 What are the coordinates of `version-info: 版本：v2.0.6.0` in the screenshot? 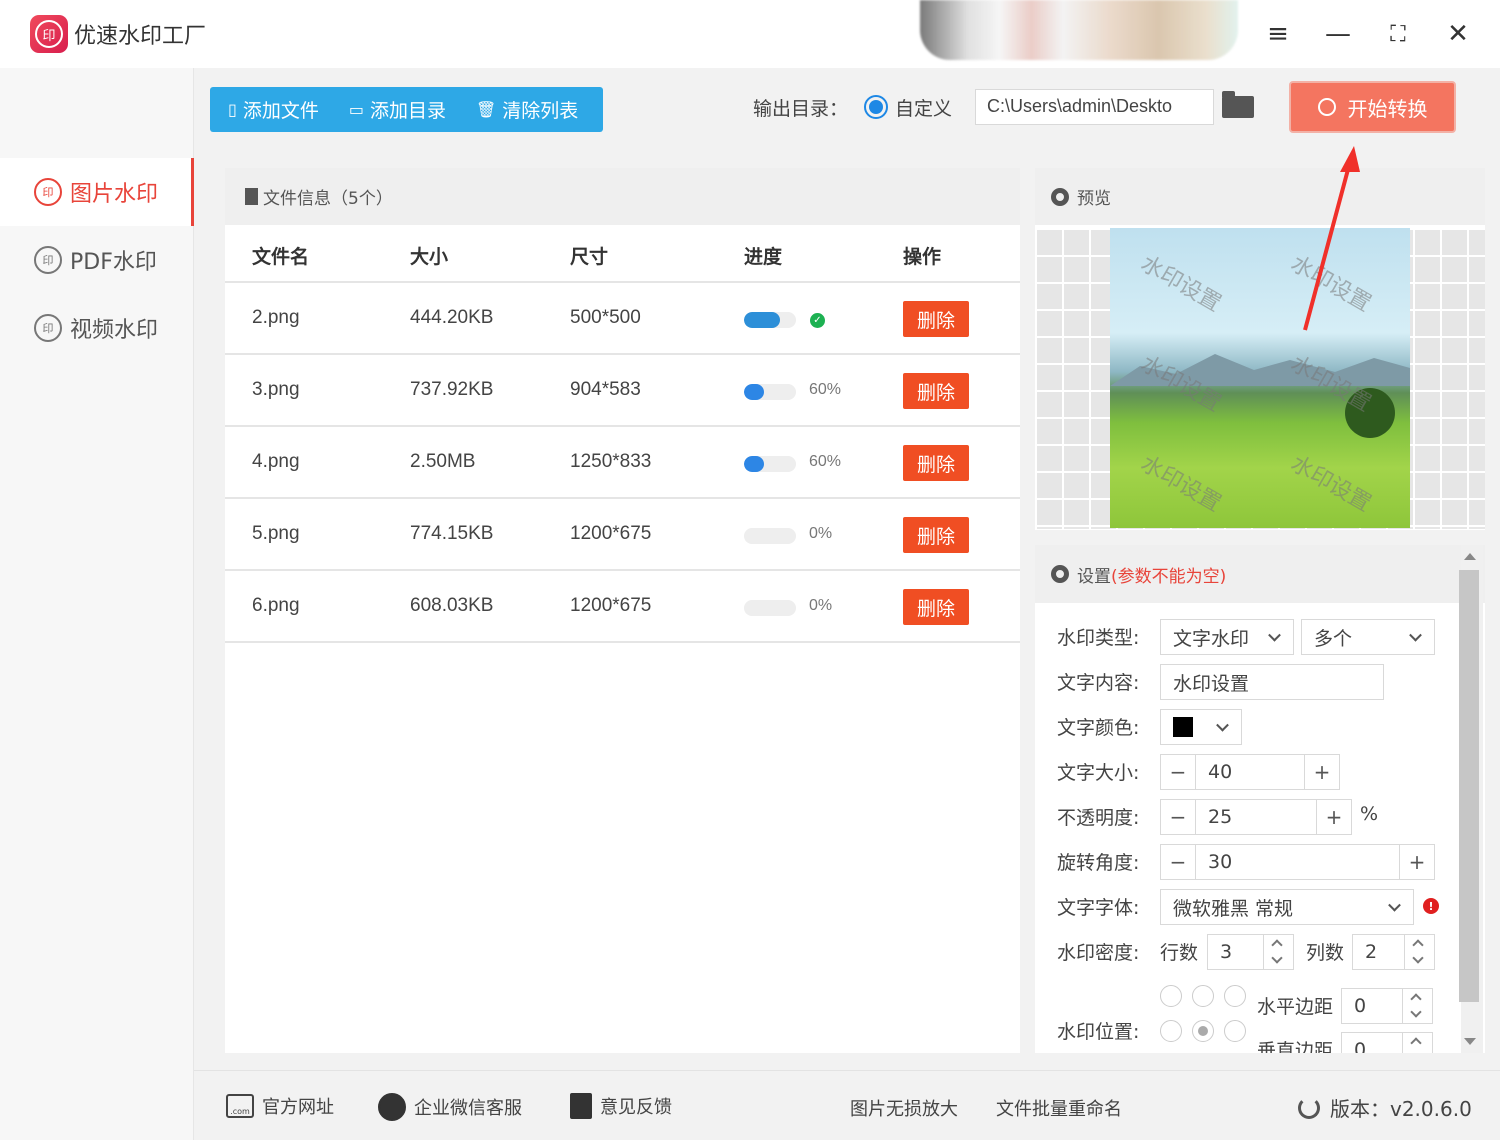 It's located at (1385, 1107).